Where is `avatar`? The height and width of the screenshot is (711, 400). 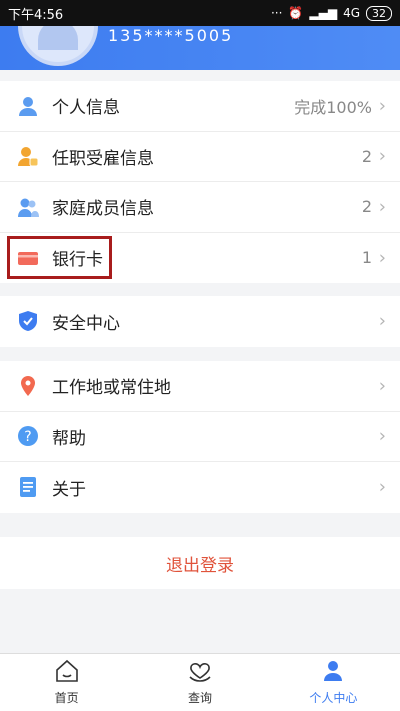
avatar is located at coordinates (58, 46).